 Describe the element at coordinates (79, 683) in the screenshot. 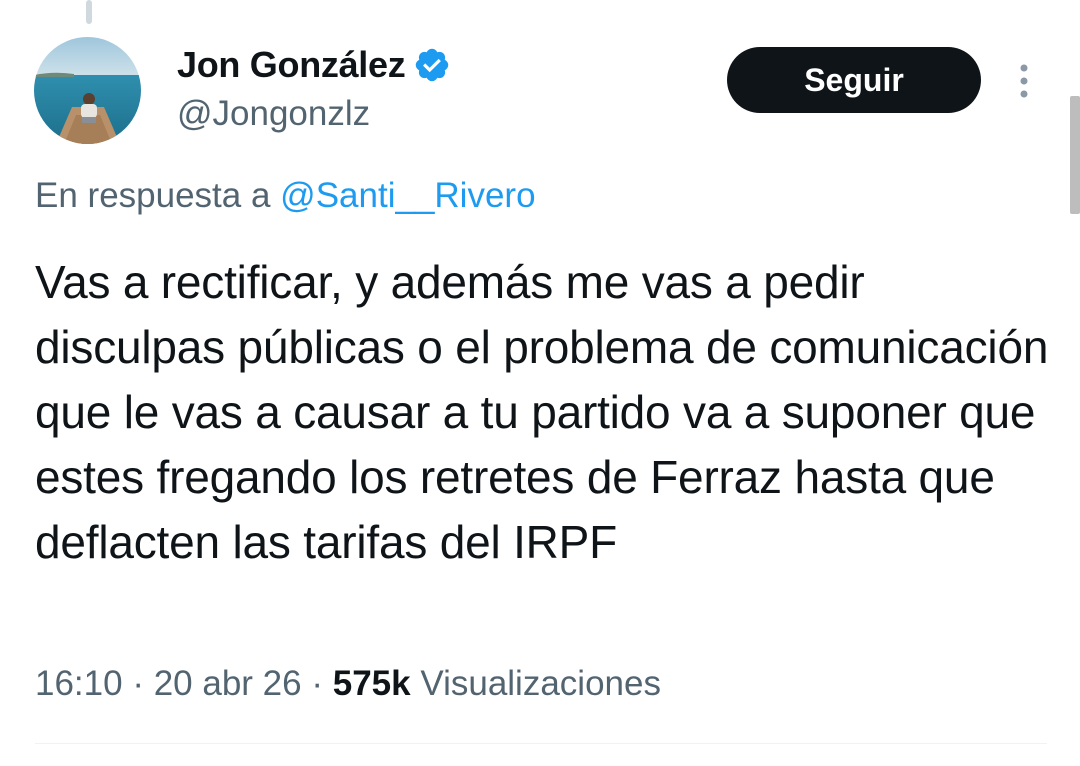

I see `tweet-time: 16:10` at that location.